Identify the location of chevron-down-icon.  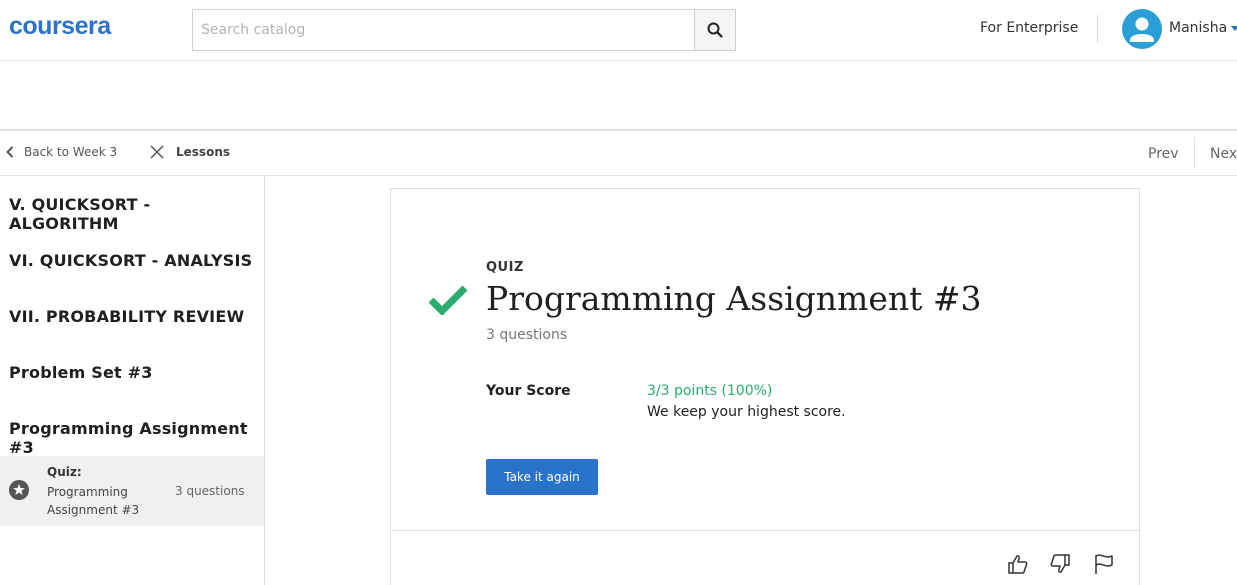
(1234, 28).